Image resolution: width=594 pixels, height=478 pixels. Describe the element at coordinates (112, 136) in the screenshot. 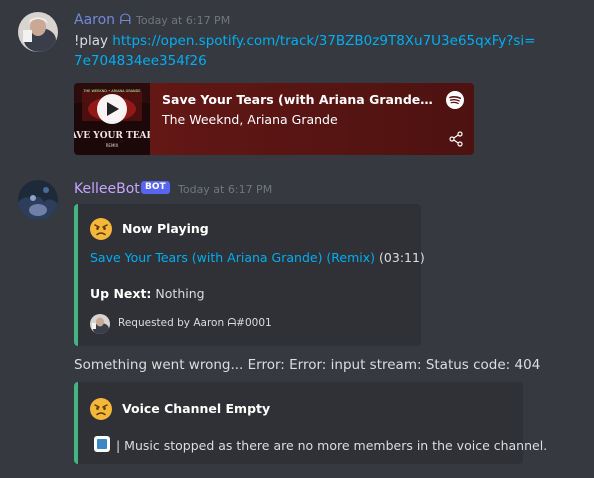

I see `svg-text: SAVE YOUR TEARS` at that location.